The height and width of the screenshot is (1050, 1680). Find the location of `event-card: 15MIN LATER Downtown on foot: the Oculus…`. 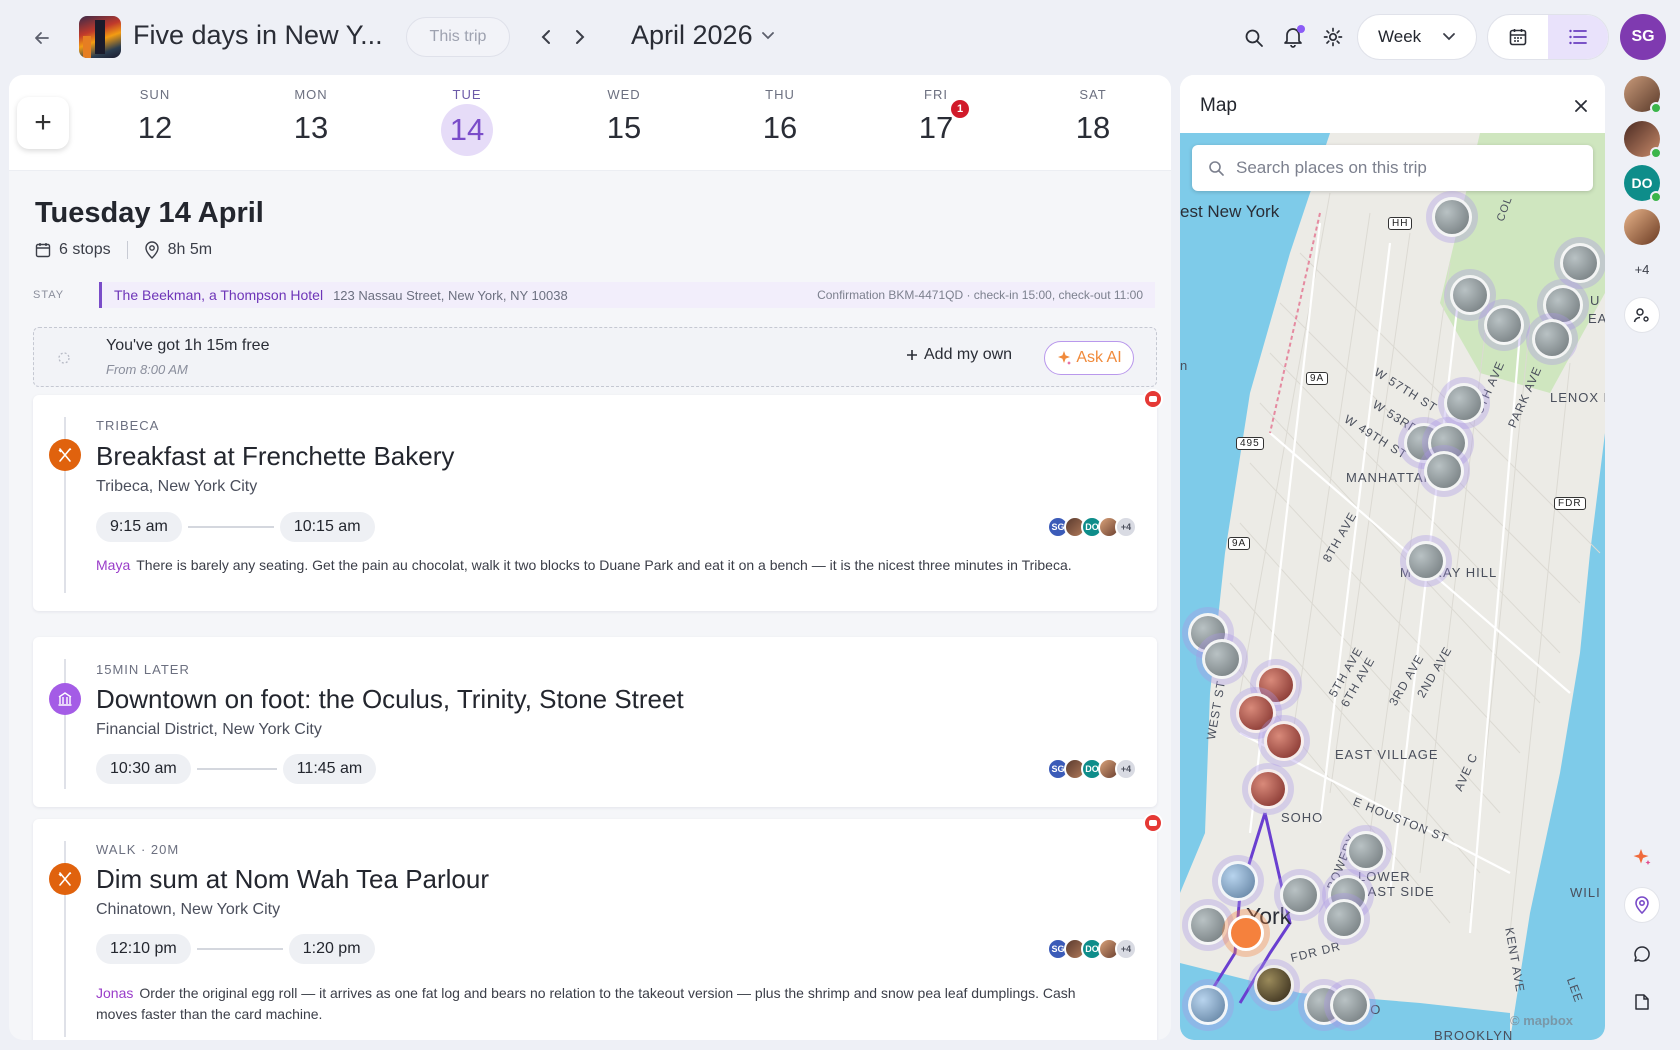

event-card: 15MIN LATER Downtown on foot: the Oculus… is located at coordinates (595, 722).